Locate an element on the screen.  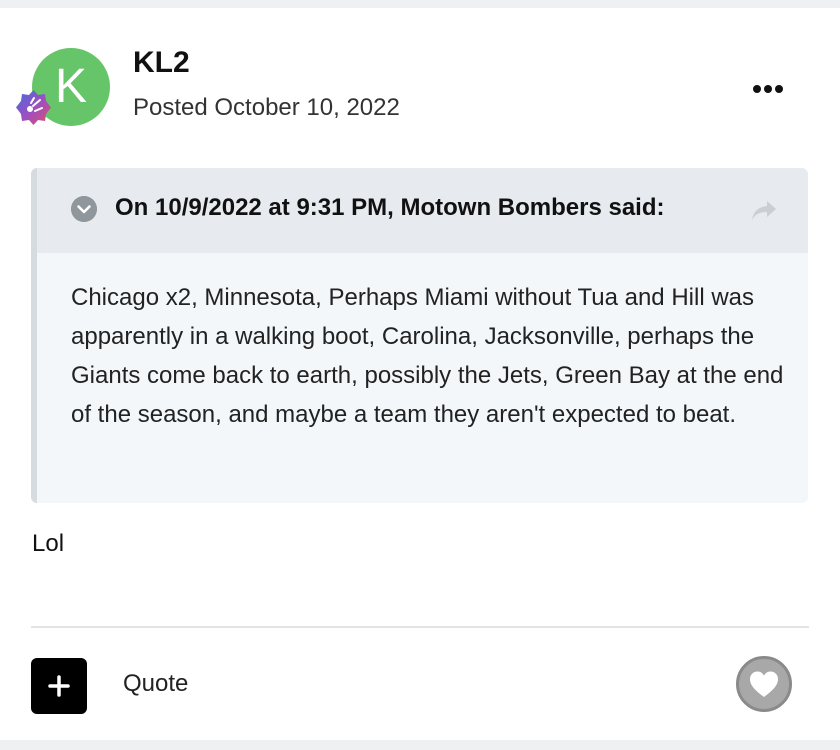
heart-icon is located at coordinates (764, 684).